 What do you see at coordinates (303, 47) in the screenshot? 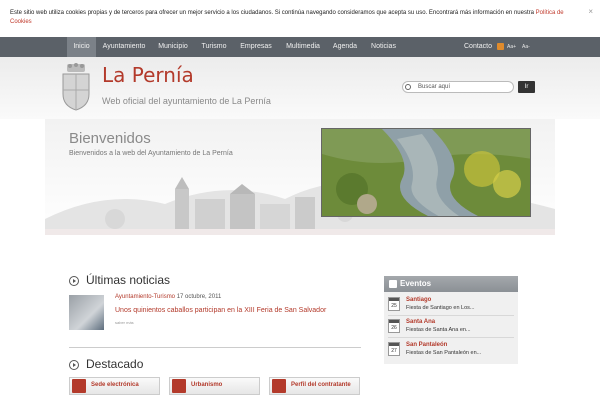
I see `nav-item-multimedia: Multimedia` at bounding box center [303, 47].